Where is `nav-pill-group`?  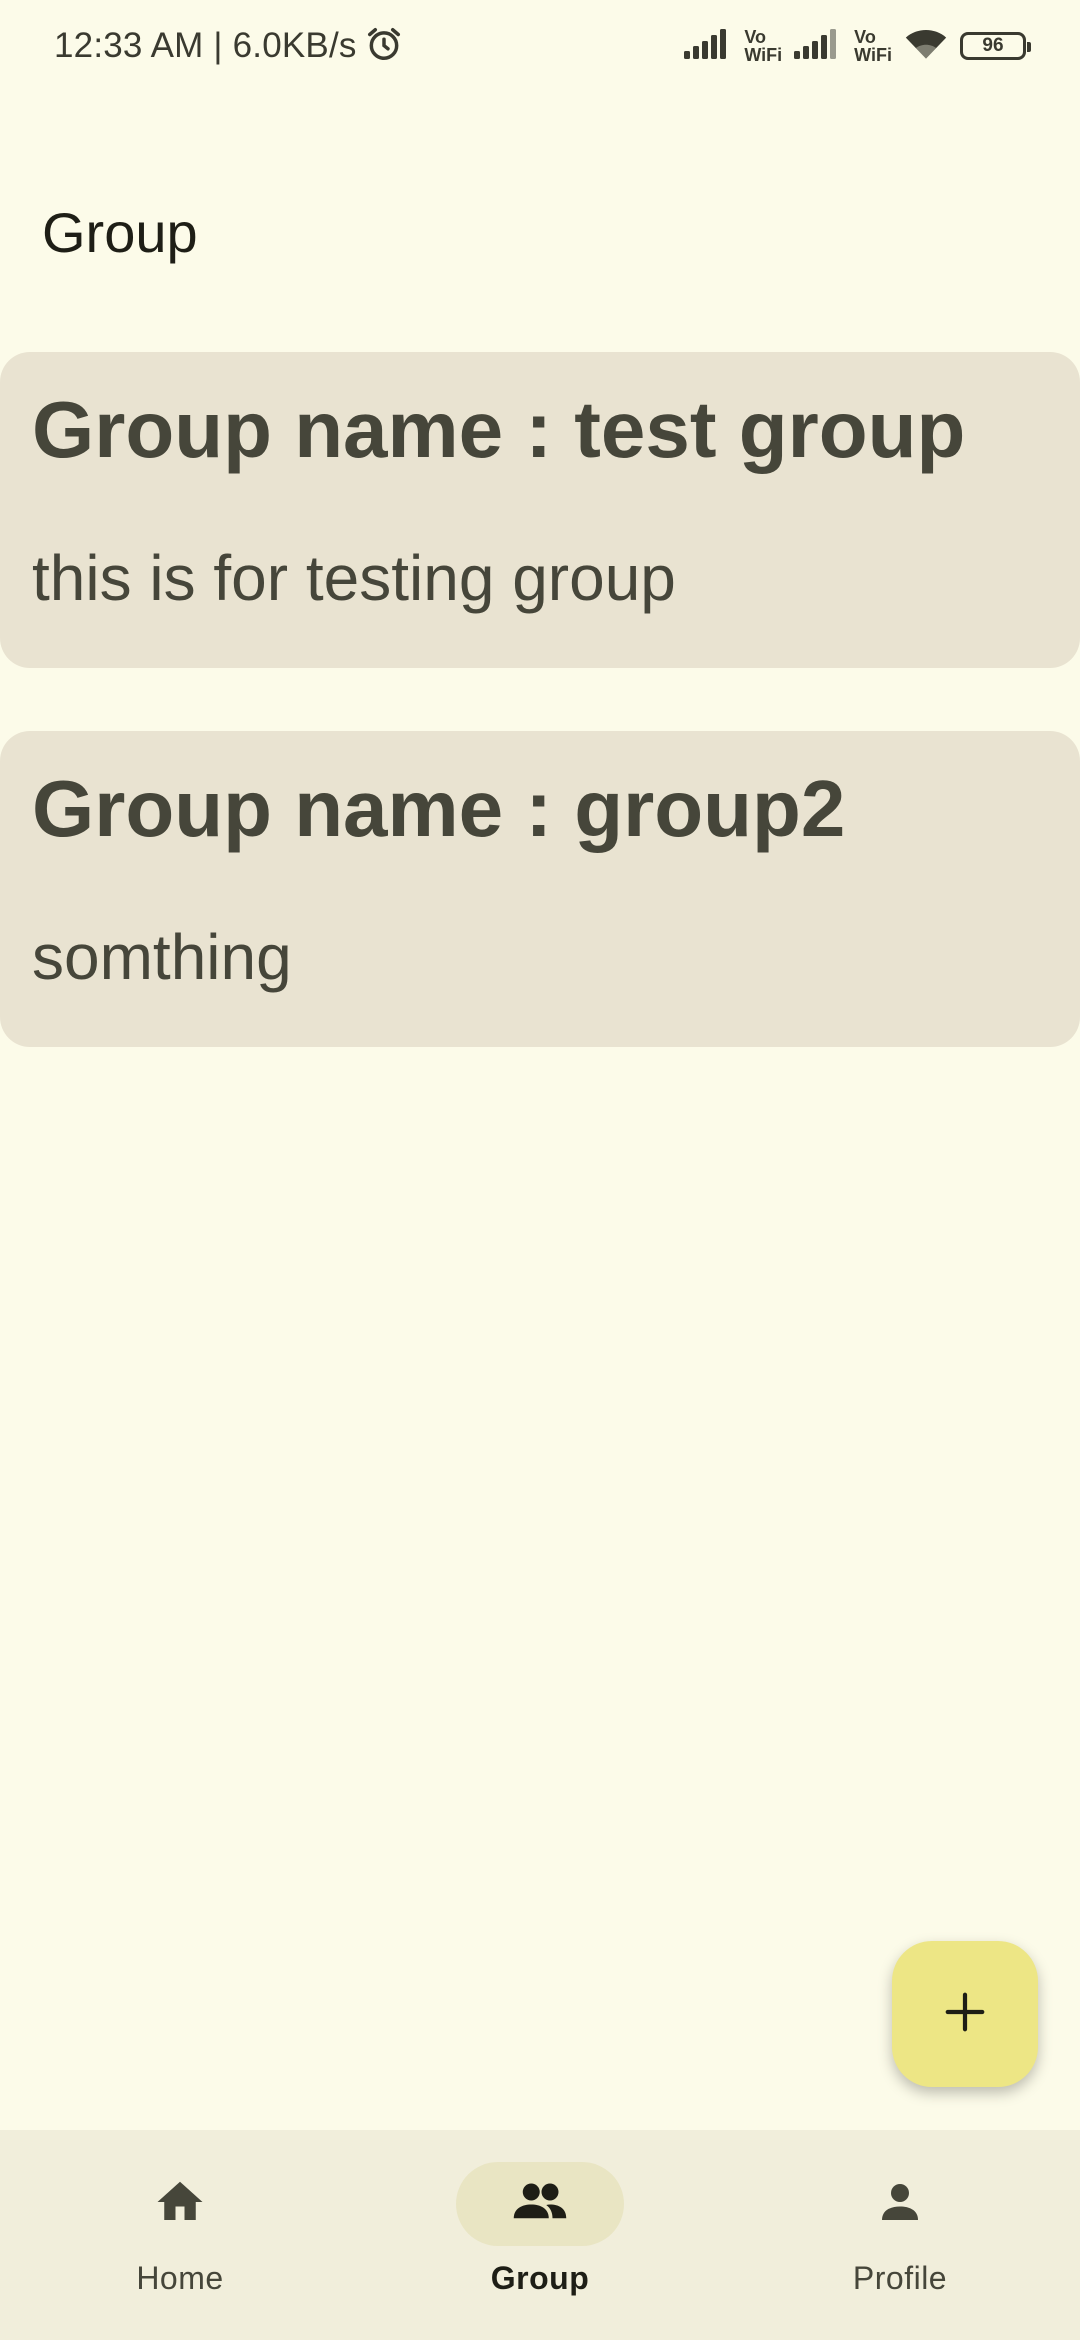 nav-pill-group is located at coordinates (540, 2204).